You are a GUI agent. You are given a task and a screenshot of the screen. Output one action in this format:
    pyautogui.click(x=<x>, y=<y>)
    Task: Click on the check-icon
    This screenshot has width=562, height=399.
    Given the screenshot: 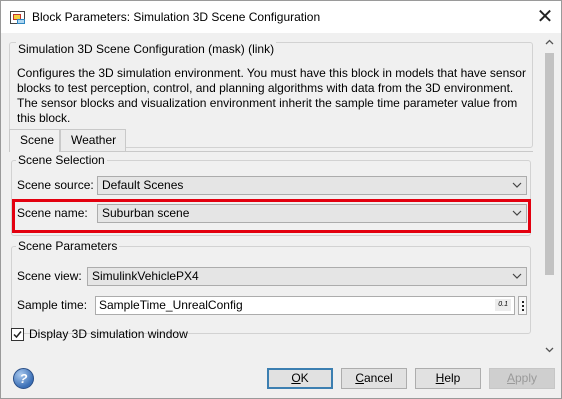 What is the action you would take?
    pyautogui.click(x=17, y=335)
    